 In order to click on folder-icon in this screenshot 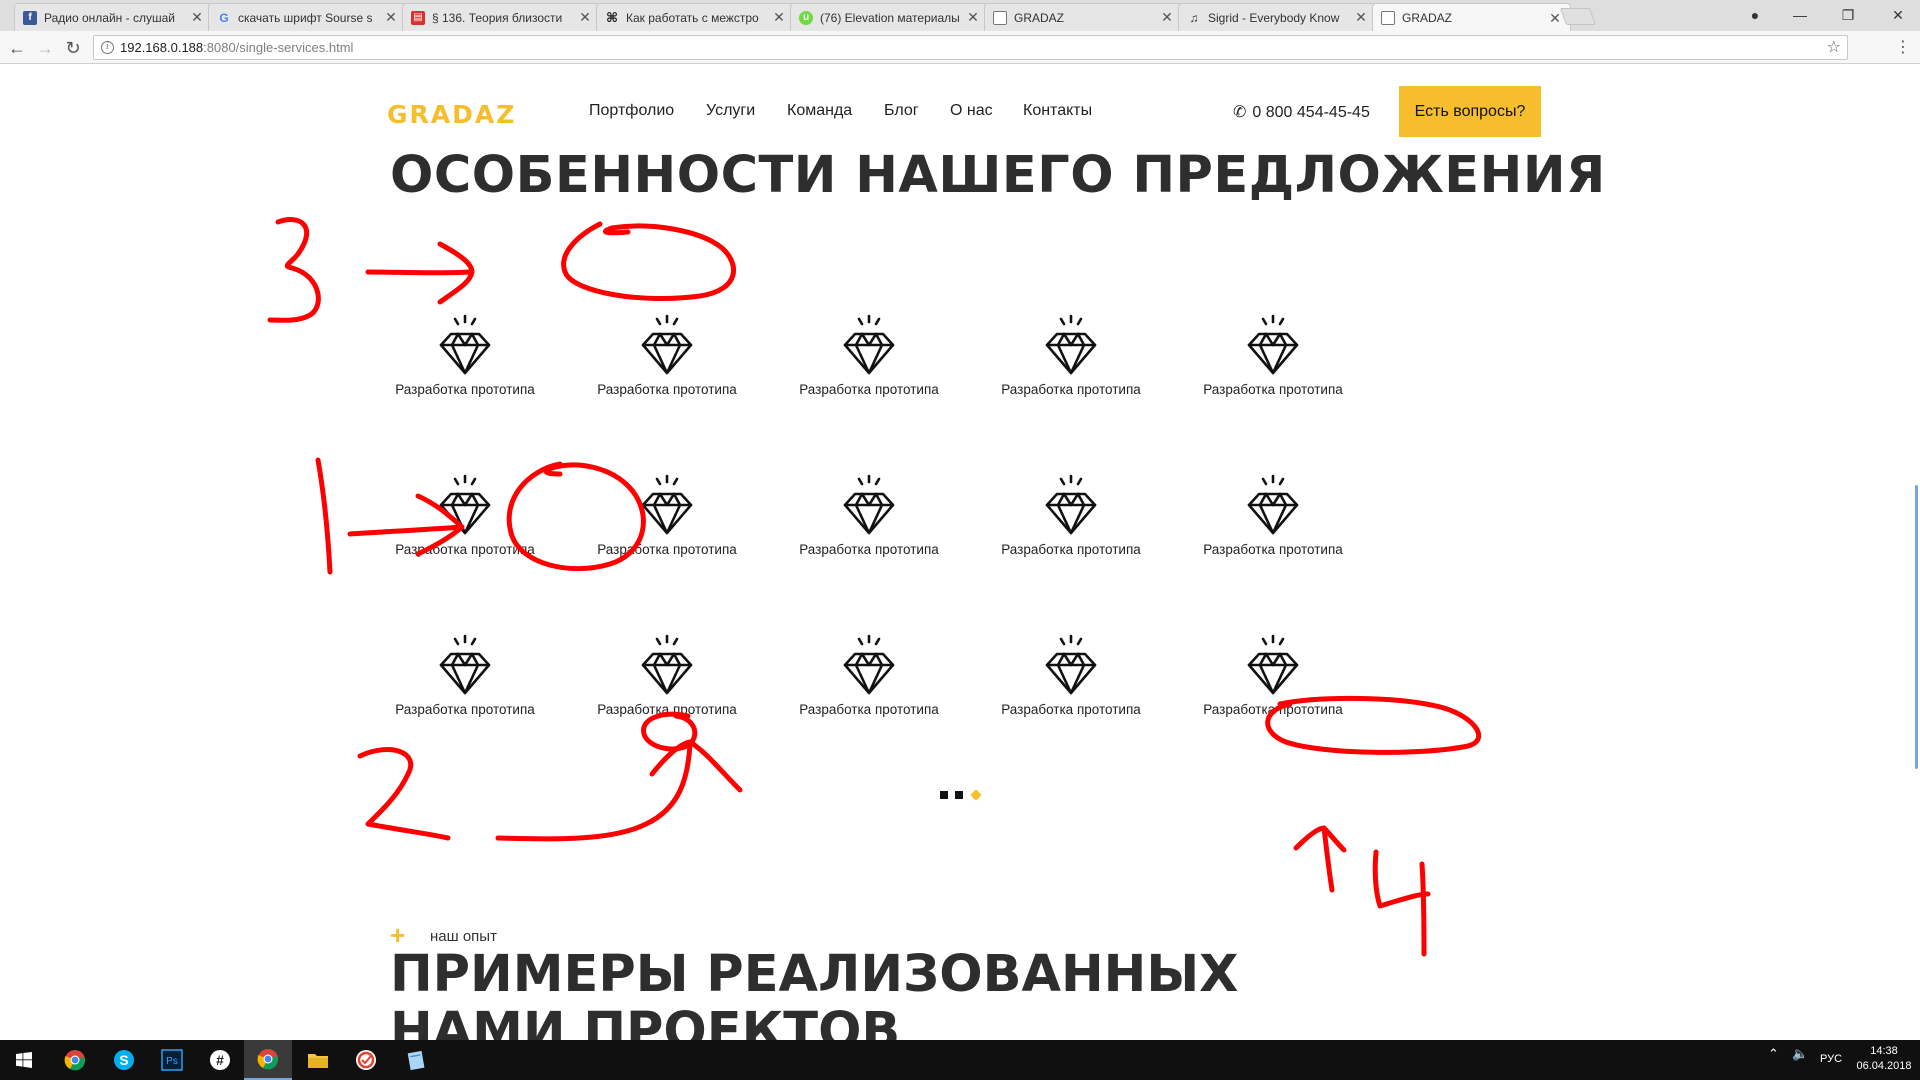, I will do `click(318, 1060)`.